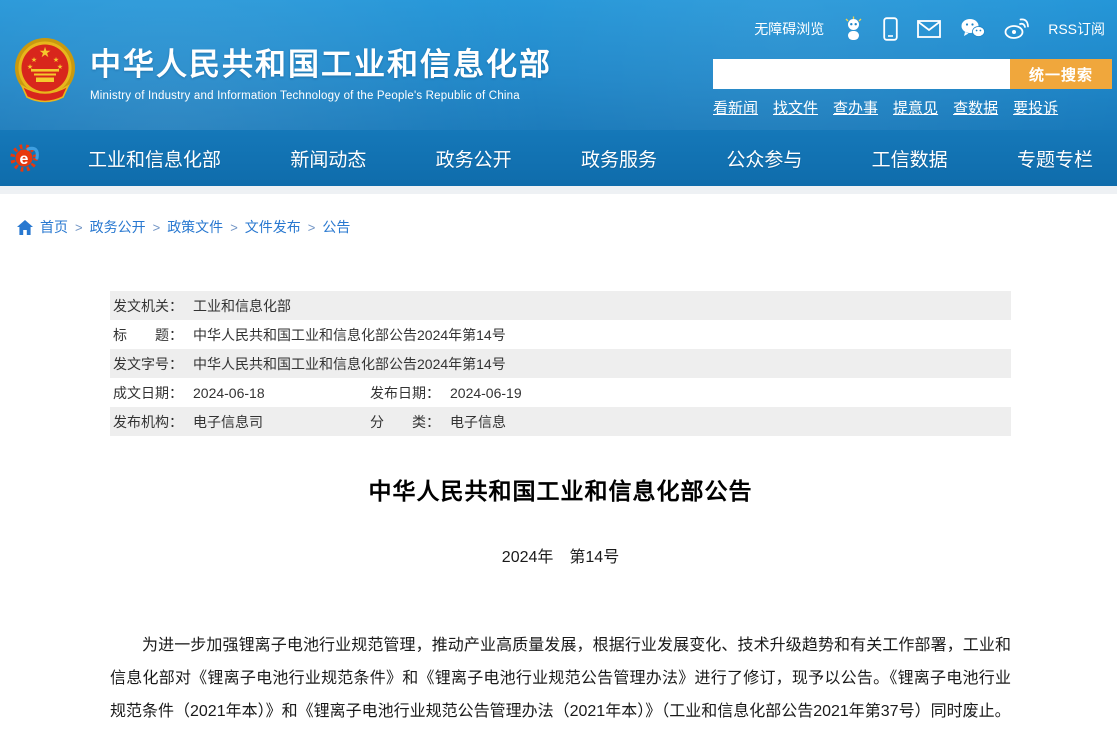  What do you see at coordinates (148, 305) in the screenshot?
I see `meta-label: 发文机关：` at bounding box center [148, 305].